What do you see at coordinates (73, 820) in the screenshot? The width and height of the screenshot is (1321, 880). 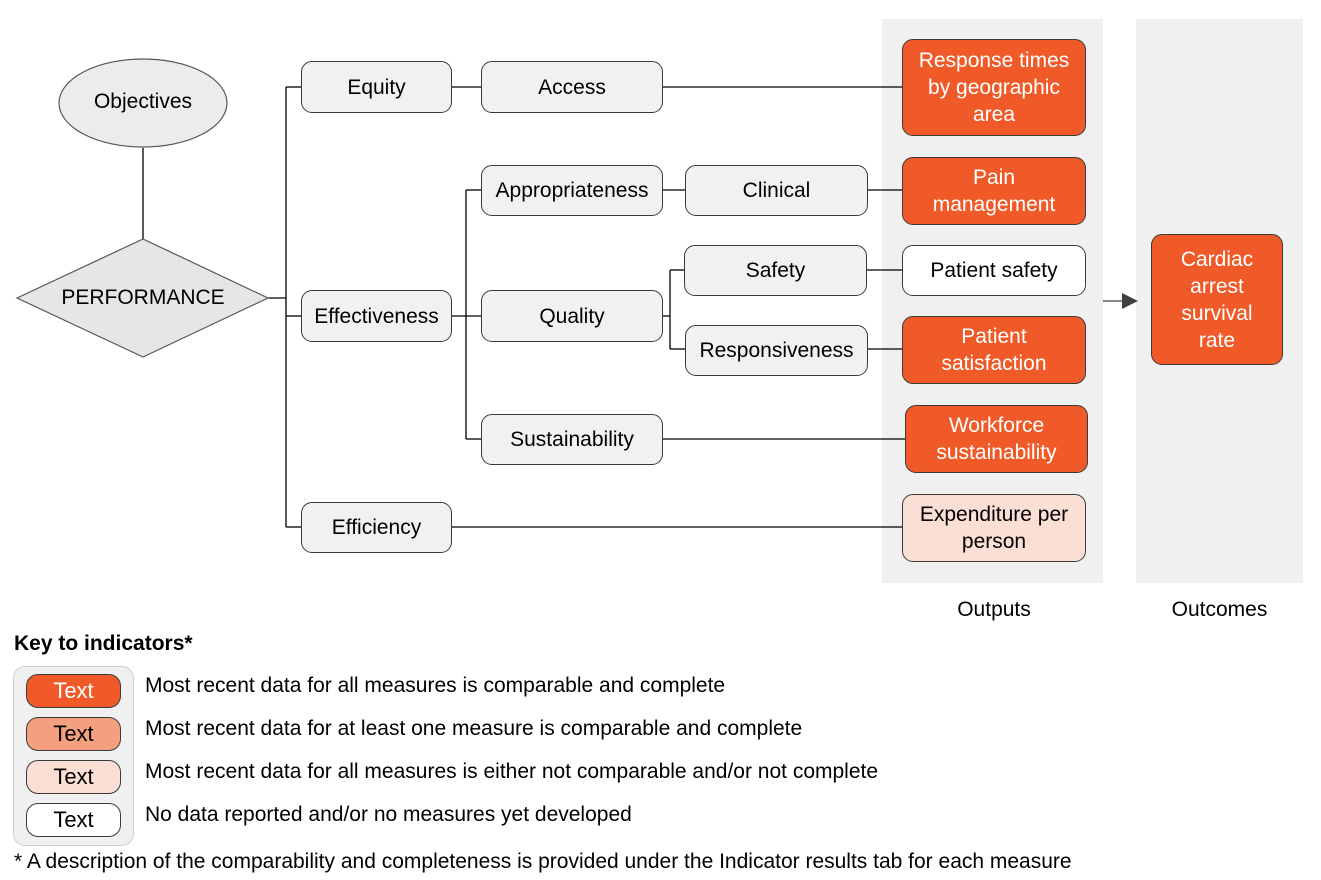 I see `key-swatch-none: Text` at bounding box center [73, 820].